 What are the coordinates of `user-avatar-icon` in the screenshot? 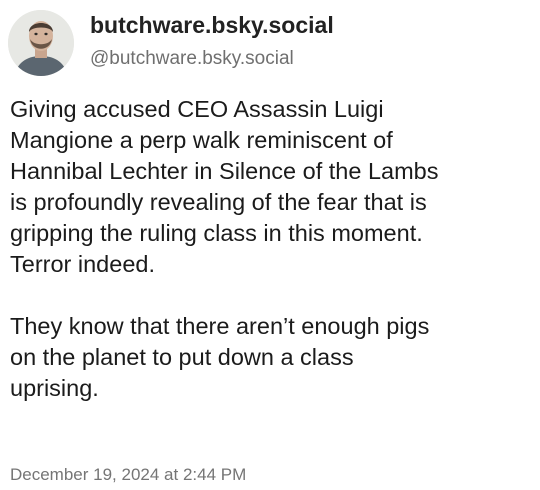 It's located at (41, 43).